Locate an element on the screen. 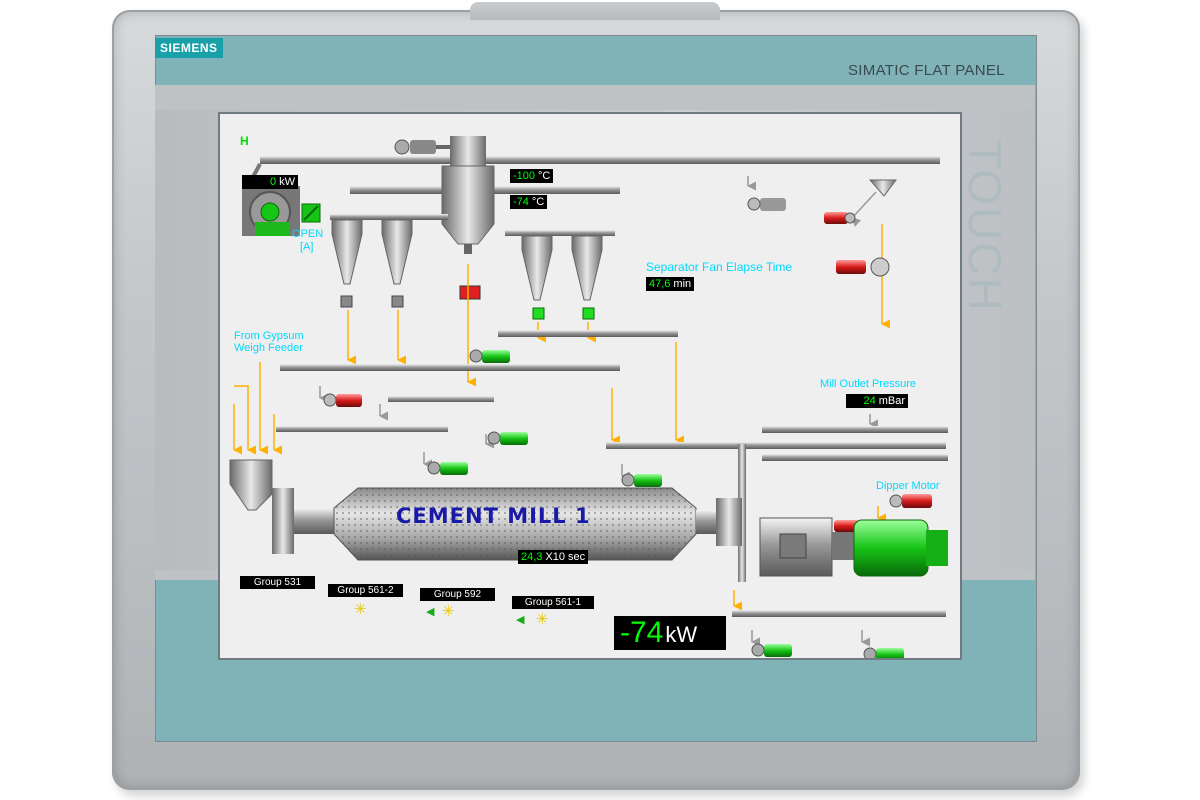 Image resolution: width=1200 pixels, height=800 pixels. separator-time-value: 47,6 is located at coordinates (660, 284).